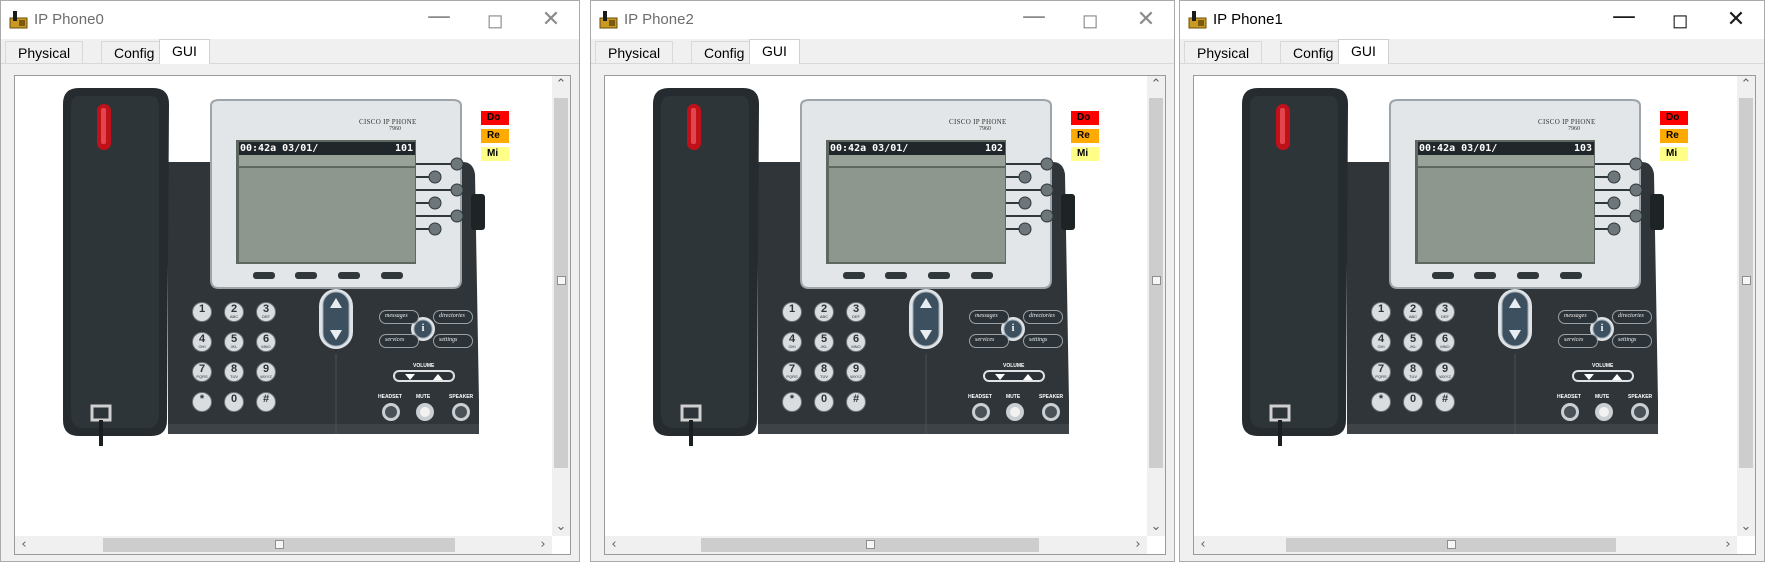 The height and width of the screenshot is (572, 1765). I want to click on title-bar: IP Phone2 — ◻ ✕, so click(882, 20).